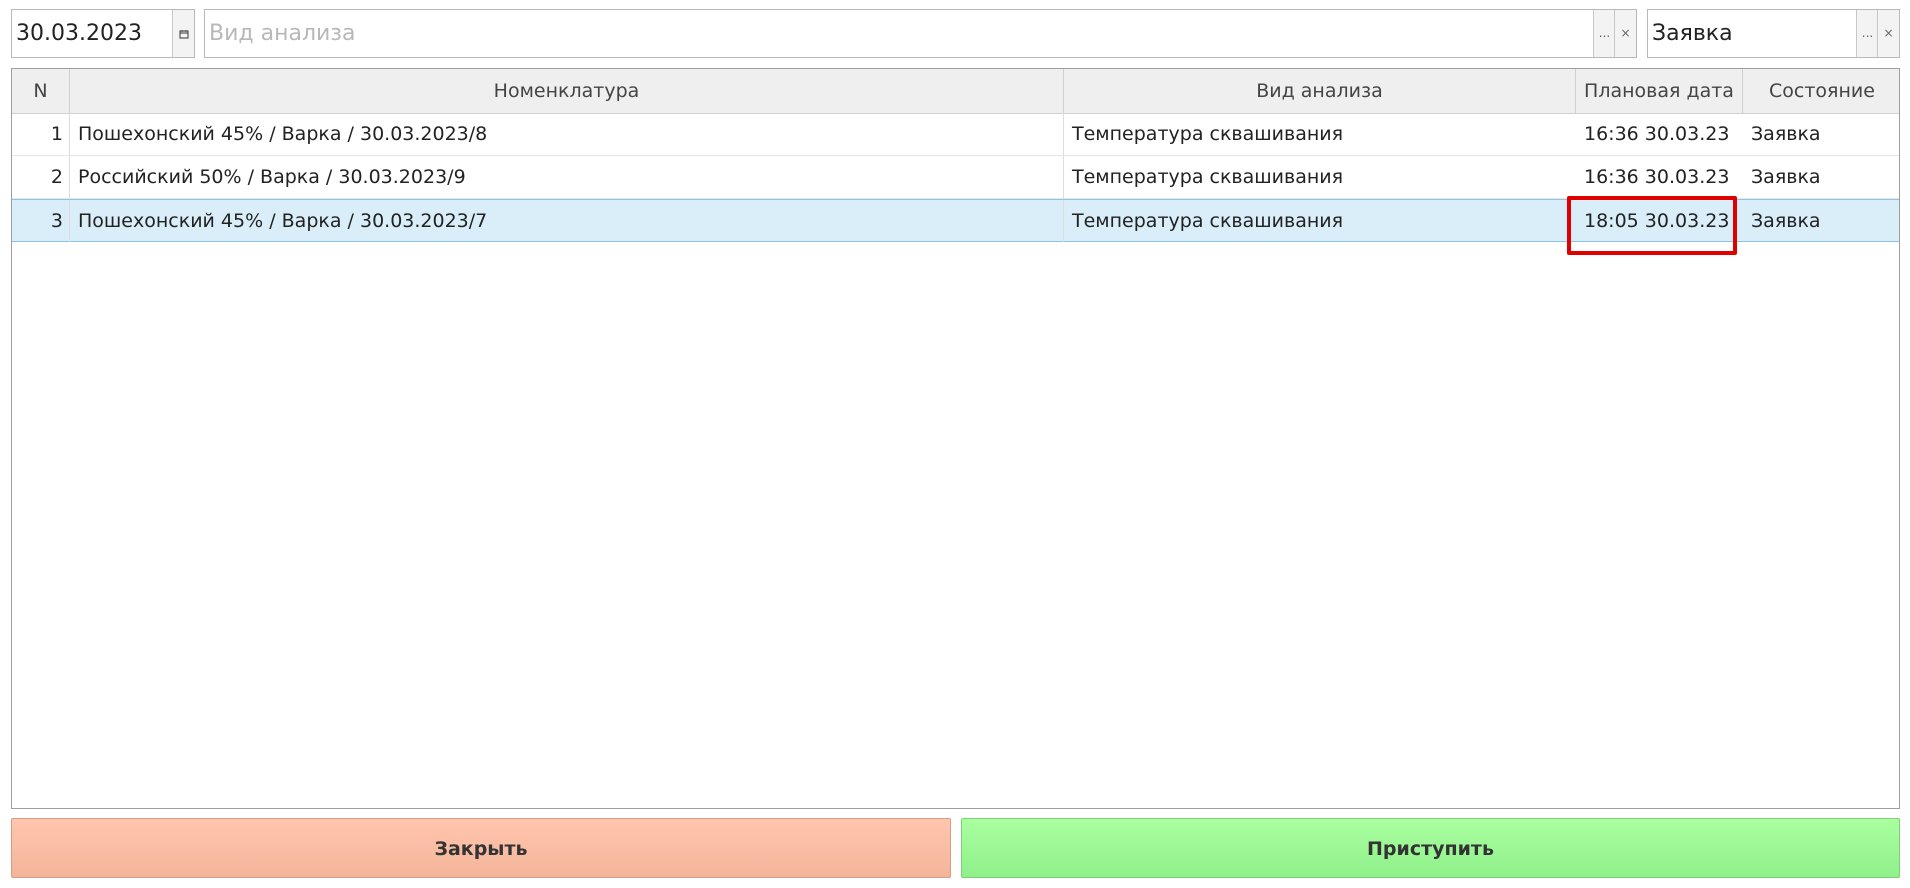  Describe the element at coordinates (1821, 91) in the screenshot. I see `column-header-state: Состояние` at that location.